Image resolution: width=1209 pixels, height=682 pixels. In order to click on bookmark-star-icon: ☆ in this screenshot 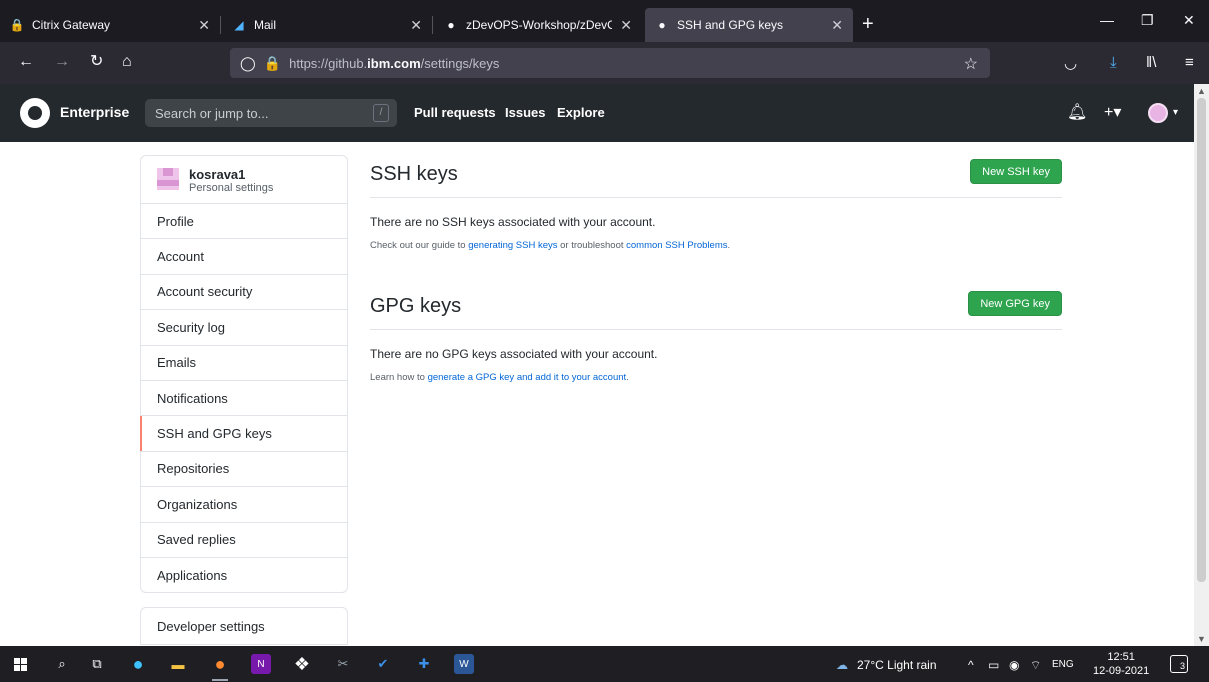, I will do `click(971, 64)`.